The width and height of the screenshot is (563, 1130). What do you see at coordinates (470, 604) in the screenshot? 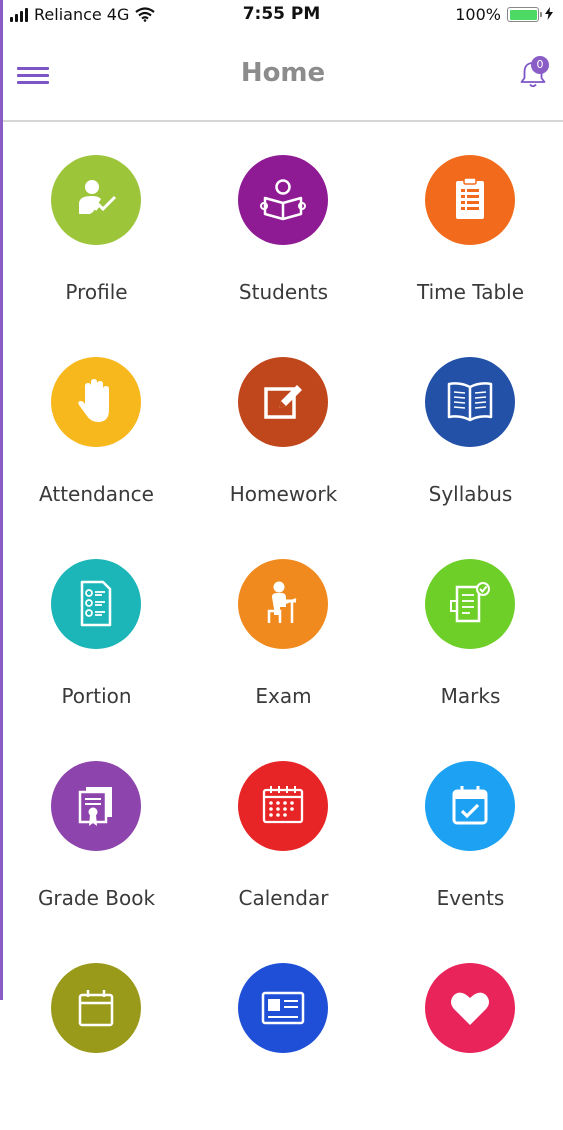
I see `marksheet-icon` at bounding box center [470, 604].